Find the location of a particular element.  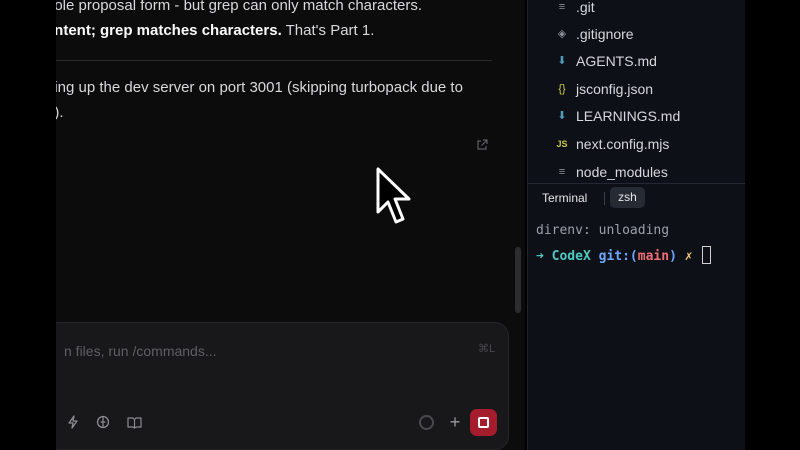

braces-icon: {} is located at coordinates (562, 89).